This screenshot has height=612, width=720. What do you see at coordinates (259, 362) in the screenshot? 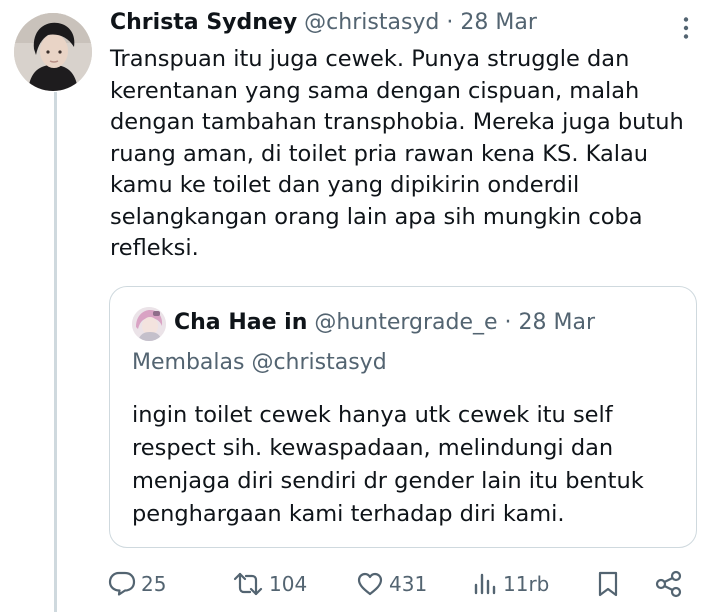
I see `replying-to: Membalas @christasyd` at bounding box center [259, 362].